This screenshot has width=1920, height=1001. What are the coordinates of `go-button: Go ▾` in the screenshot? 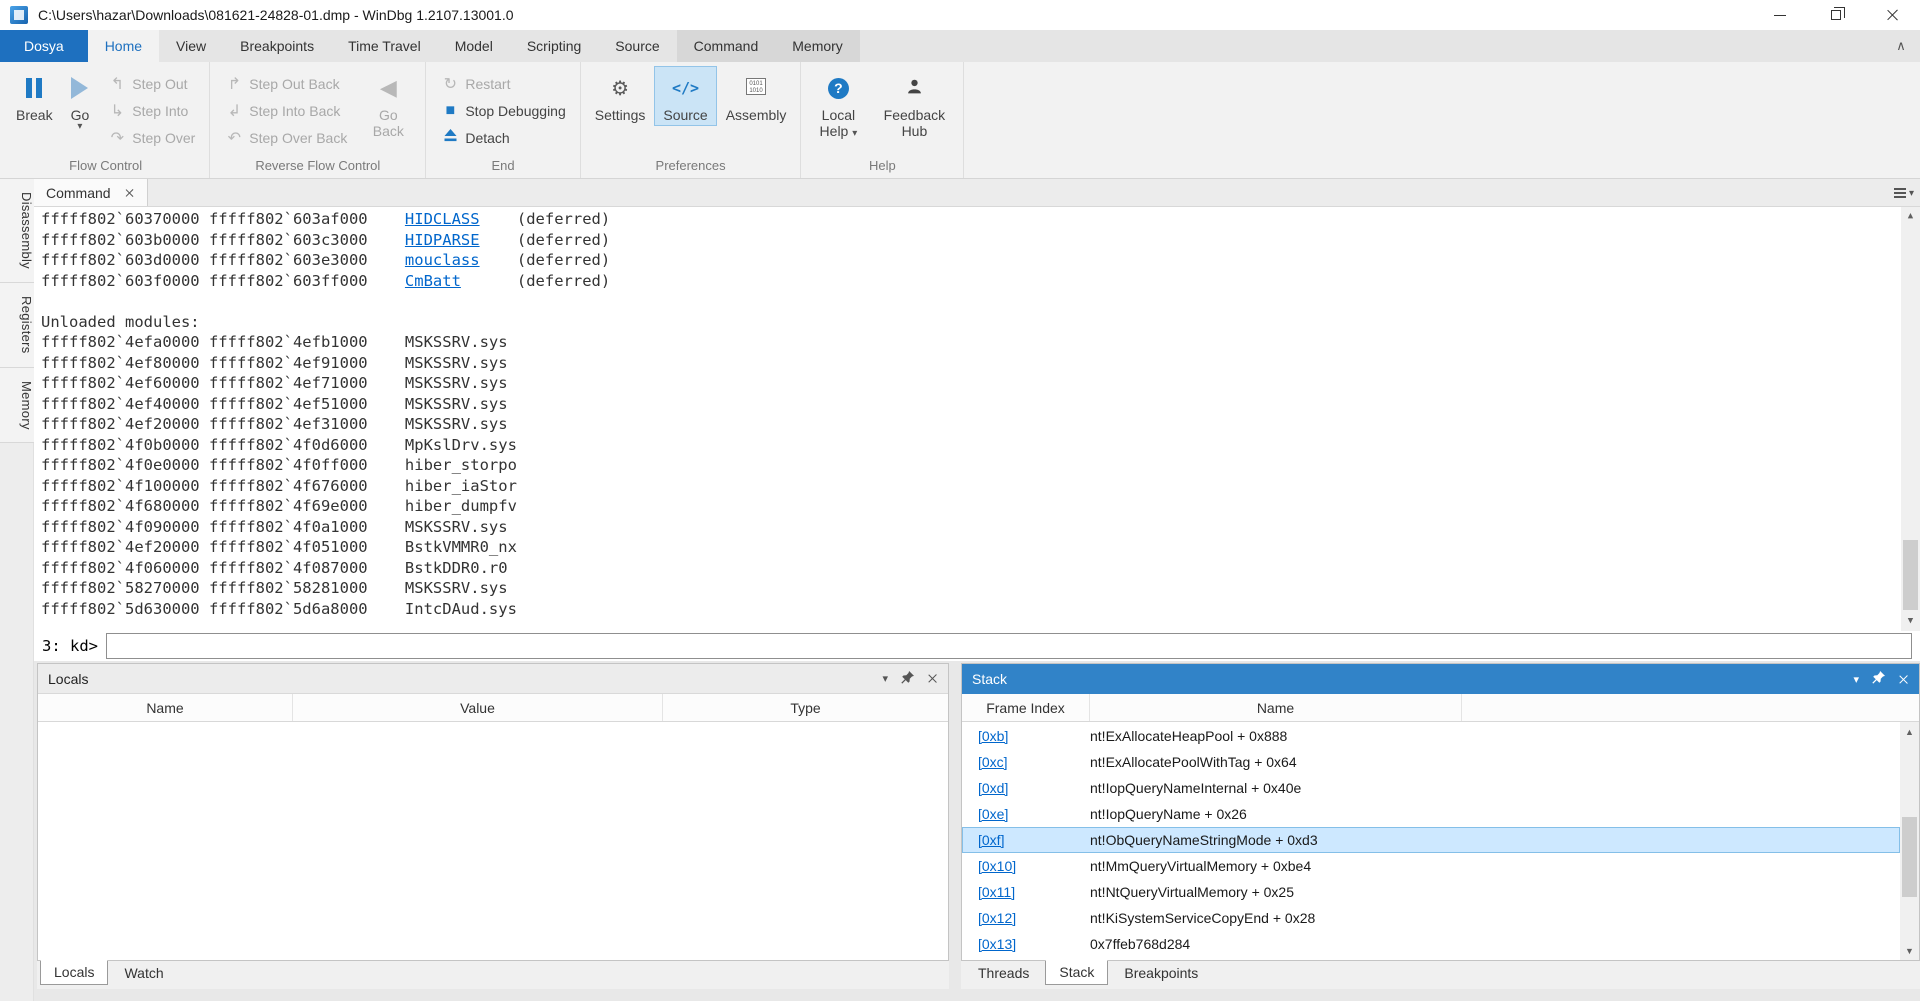 It's located at (80, 100).